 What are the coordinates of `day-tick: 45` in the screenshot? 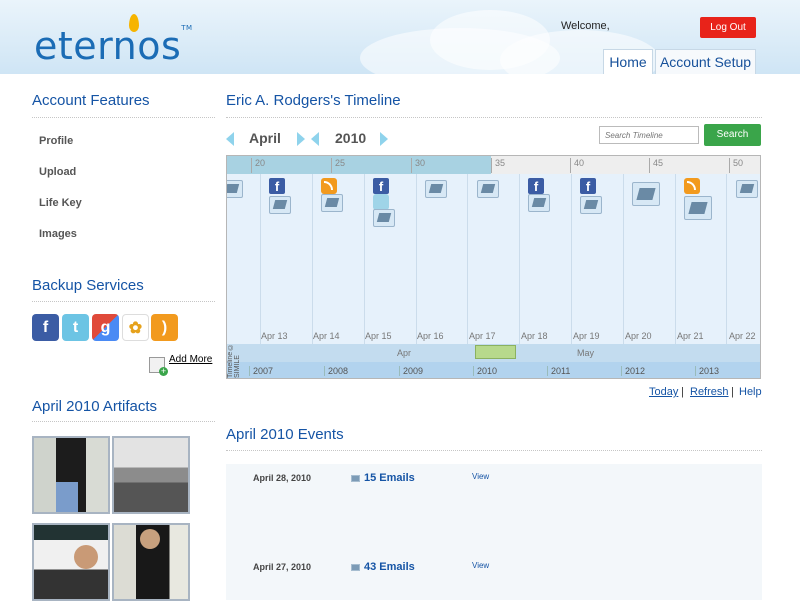 It's located at (656, 165).